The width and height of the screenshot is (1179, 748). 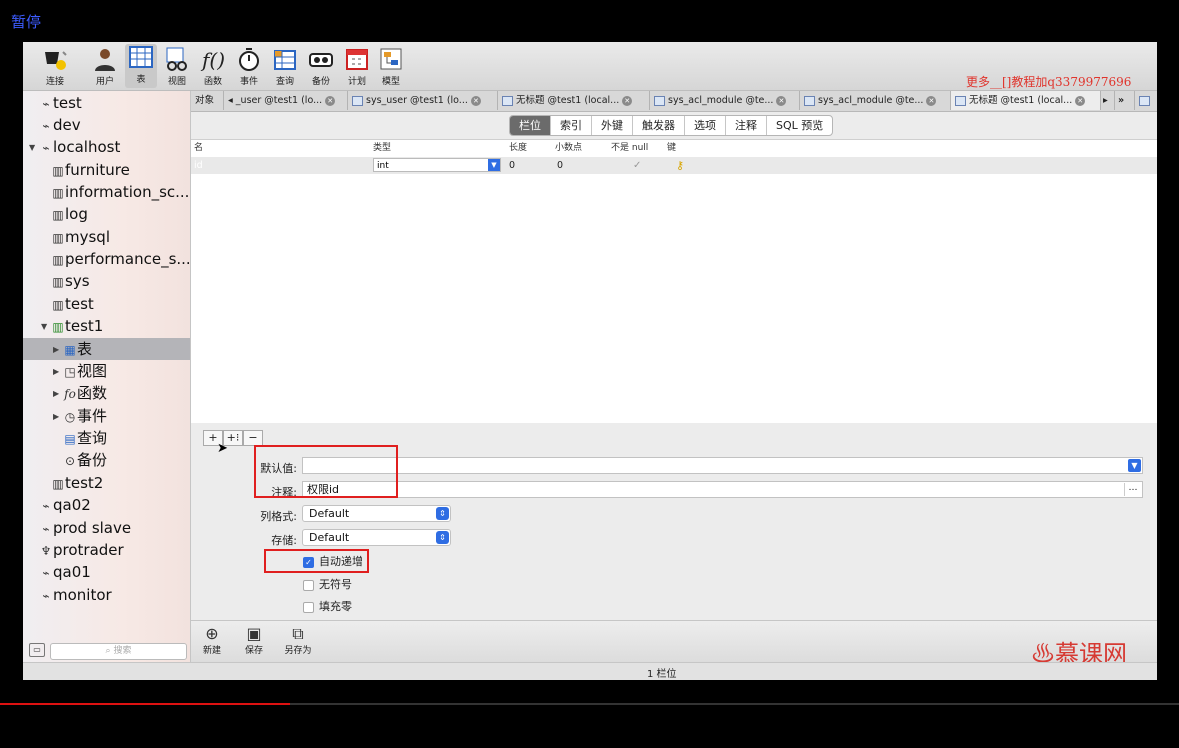 What do you see at coordinates (55, 66) in the screenshot?
I see `toolbar-connection-button: 连接` at bounding box center [55, 66].